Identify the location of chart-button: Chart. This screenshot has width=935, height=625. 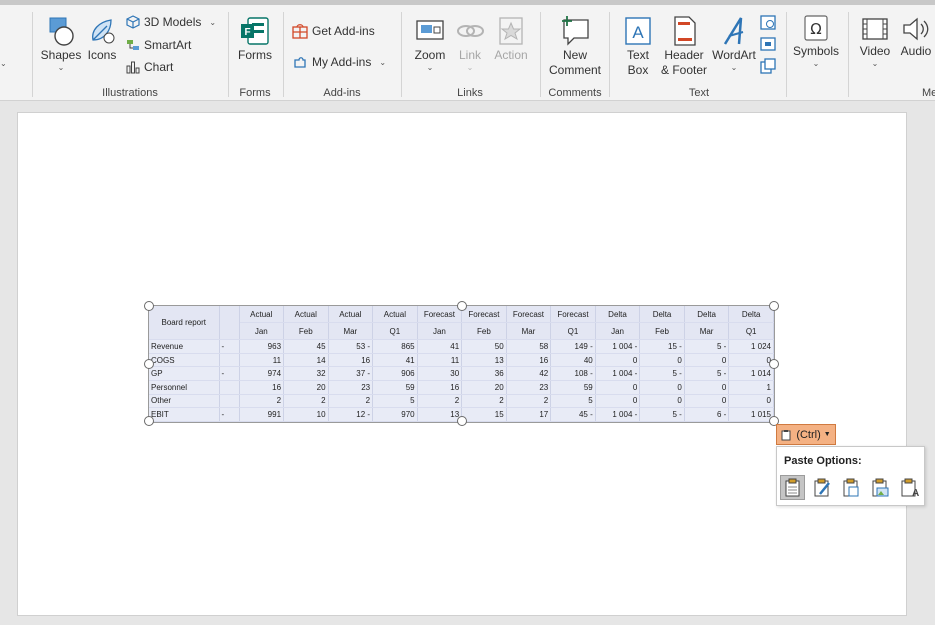
(149, 67).